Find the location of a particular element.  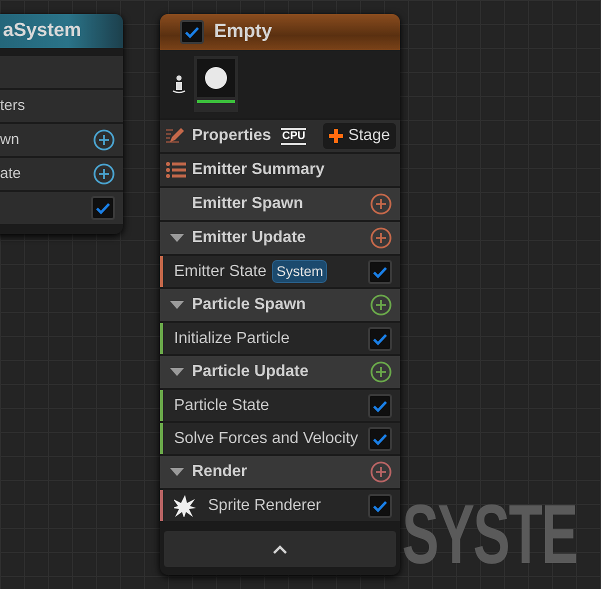

module-row: Initialize Particle is located at coordinates (280, 338).